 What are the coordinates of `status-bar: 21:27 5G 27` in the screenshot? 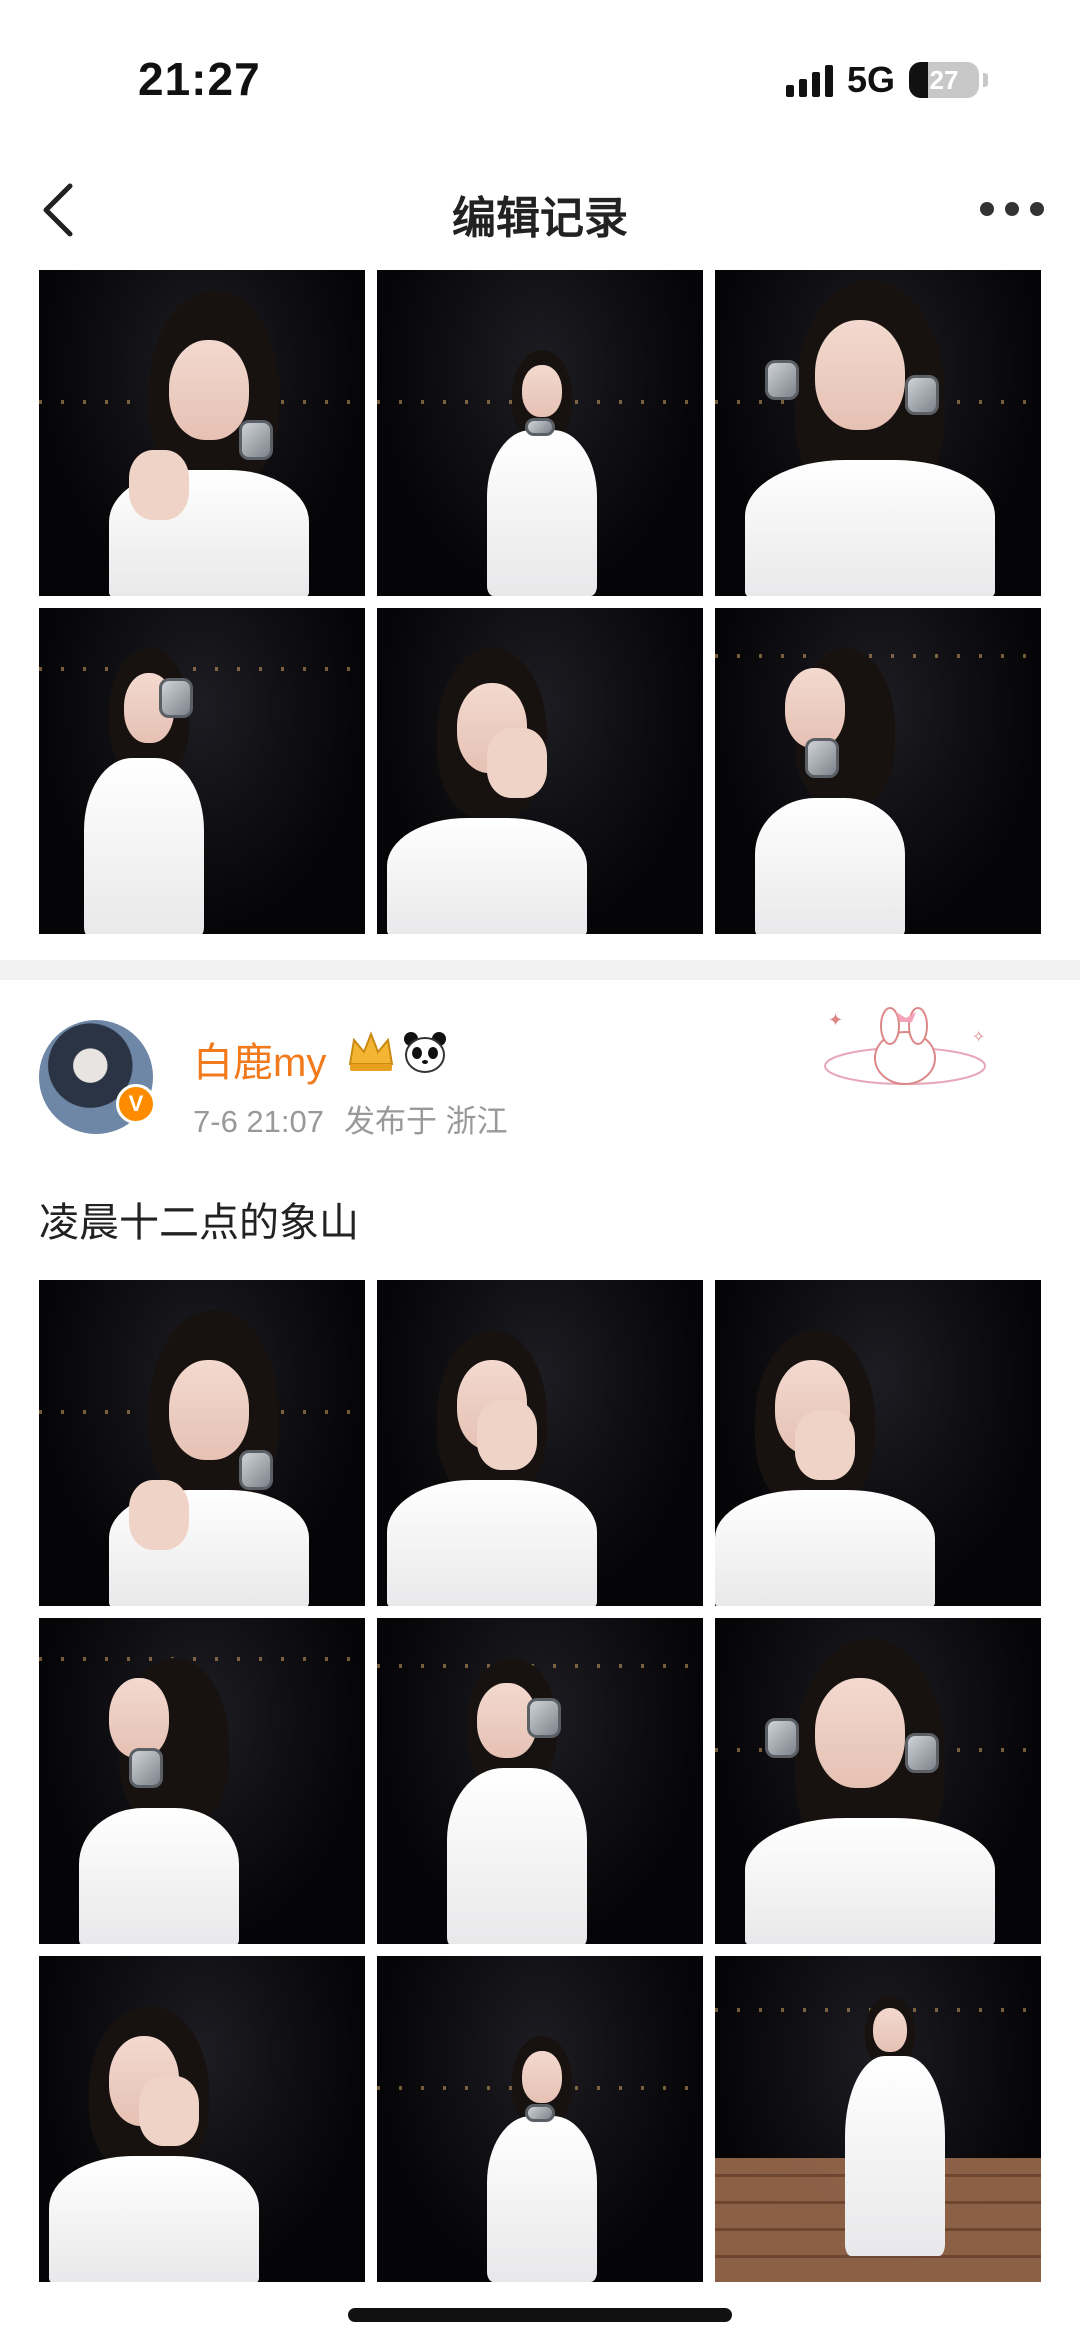 It's located at (540, 75).